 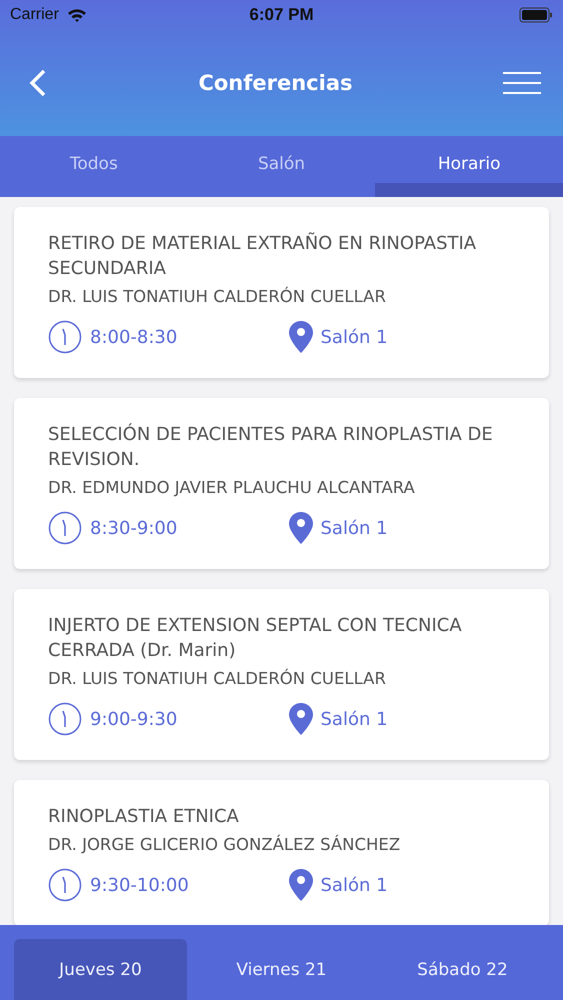 I want to click on session-title: INJERTO DE EXTENSION SEPTAL CON TECNICA CERRADA (Dr. Marin), so click(x=255, y=638).